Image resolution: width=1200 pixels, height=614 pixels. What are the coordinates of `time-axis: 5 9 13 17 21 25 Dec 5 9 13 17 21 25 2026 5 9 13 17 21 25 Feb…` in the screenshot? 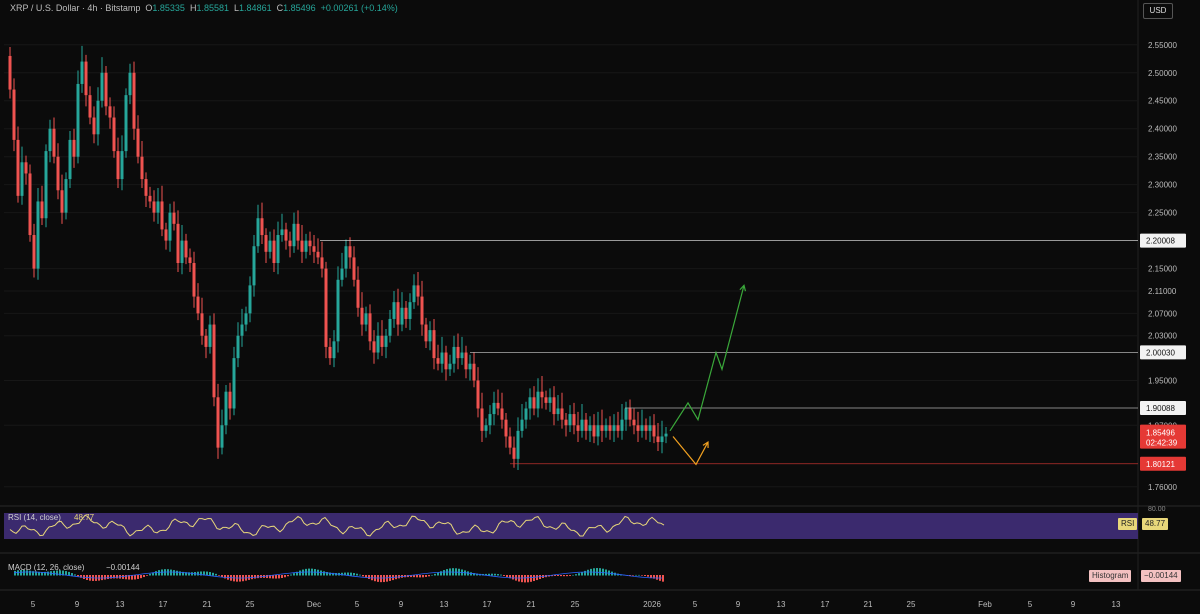 It's located at (576, 604).